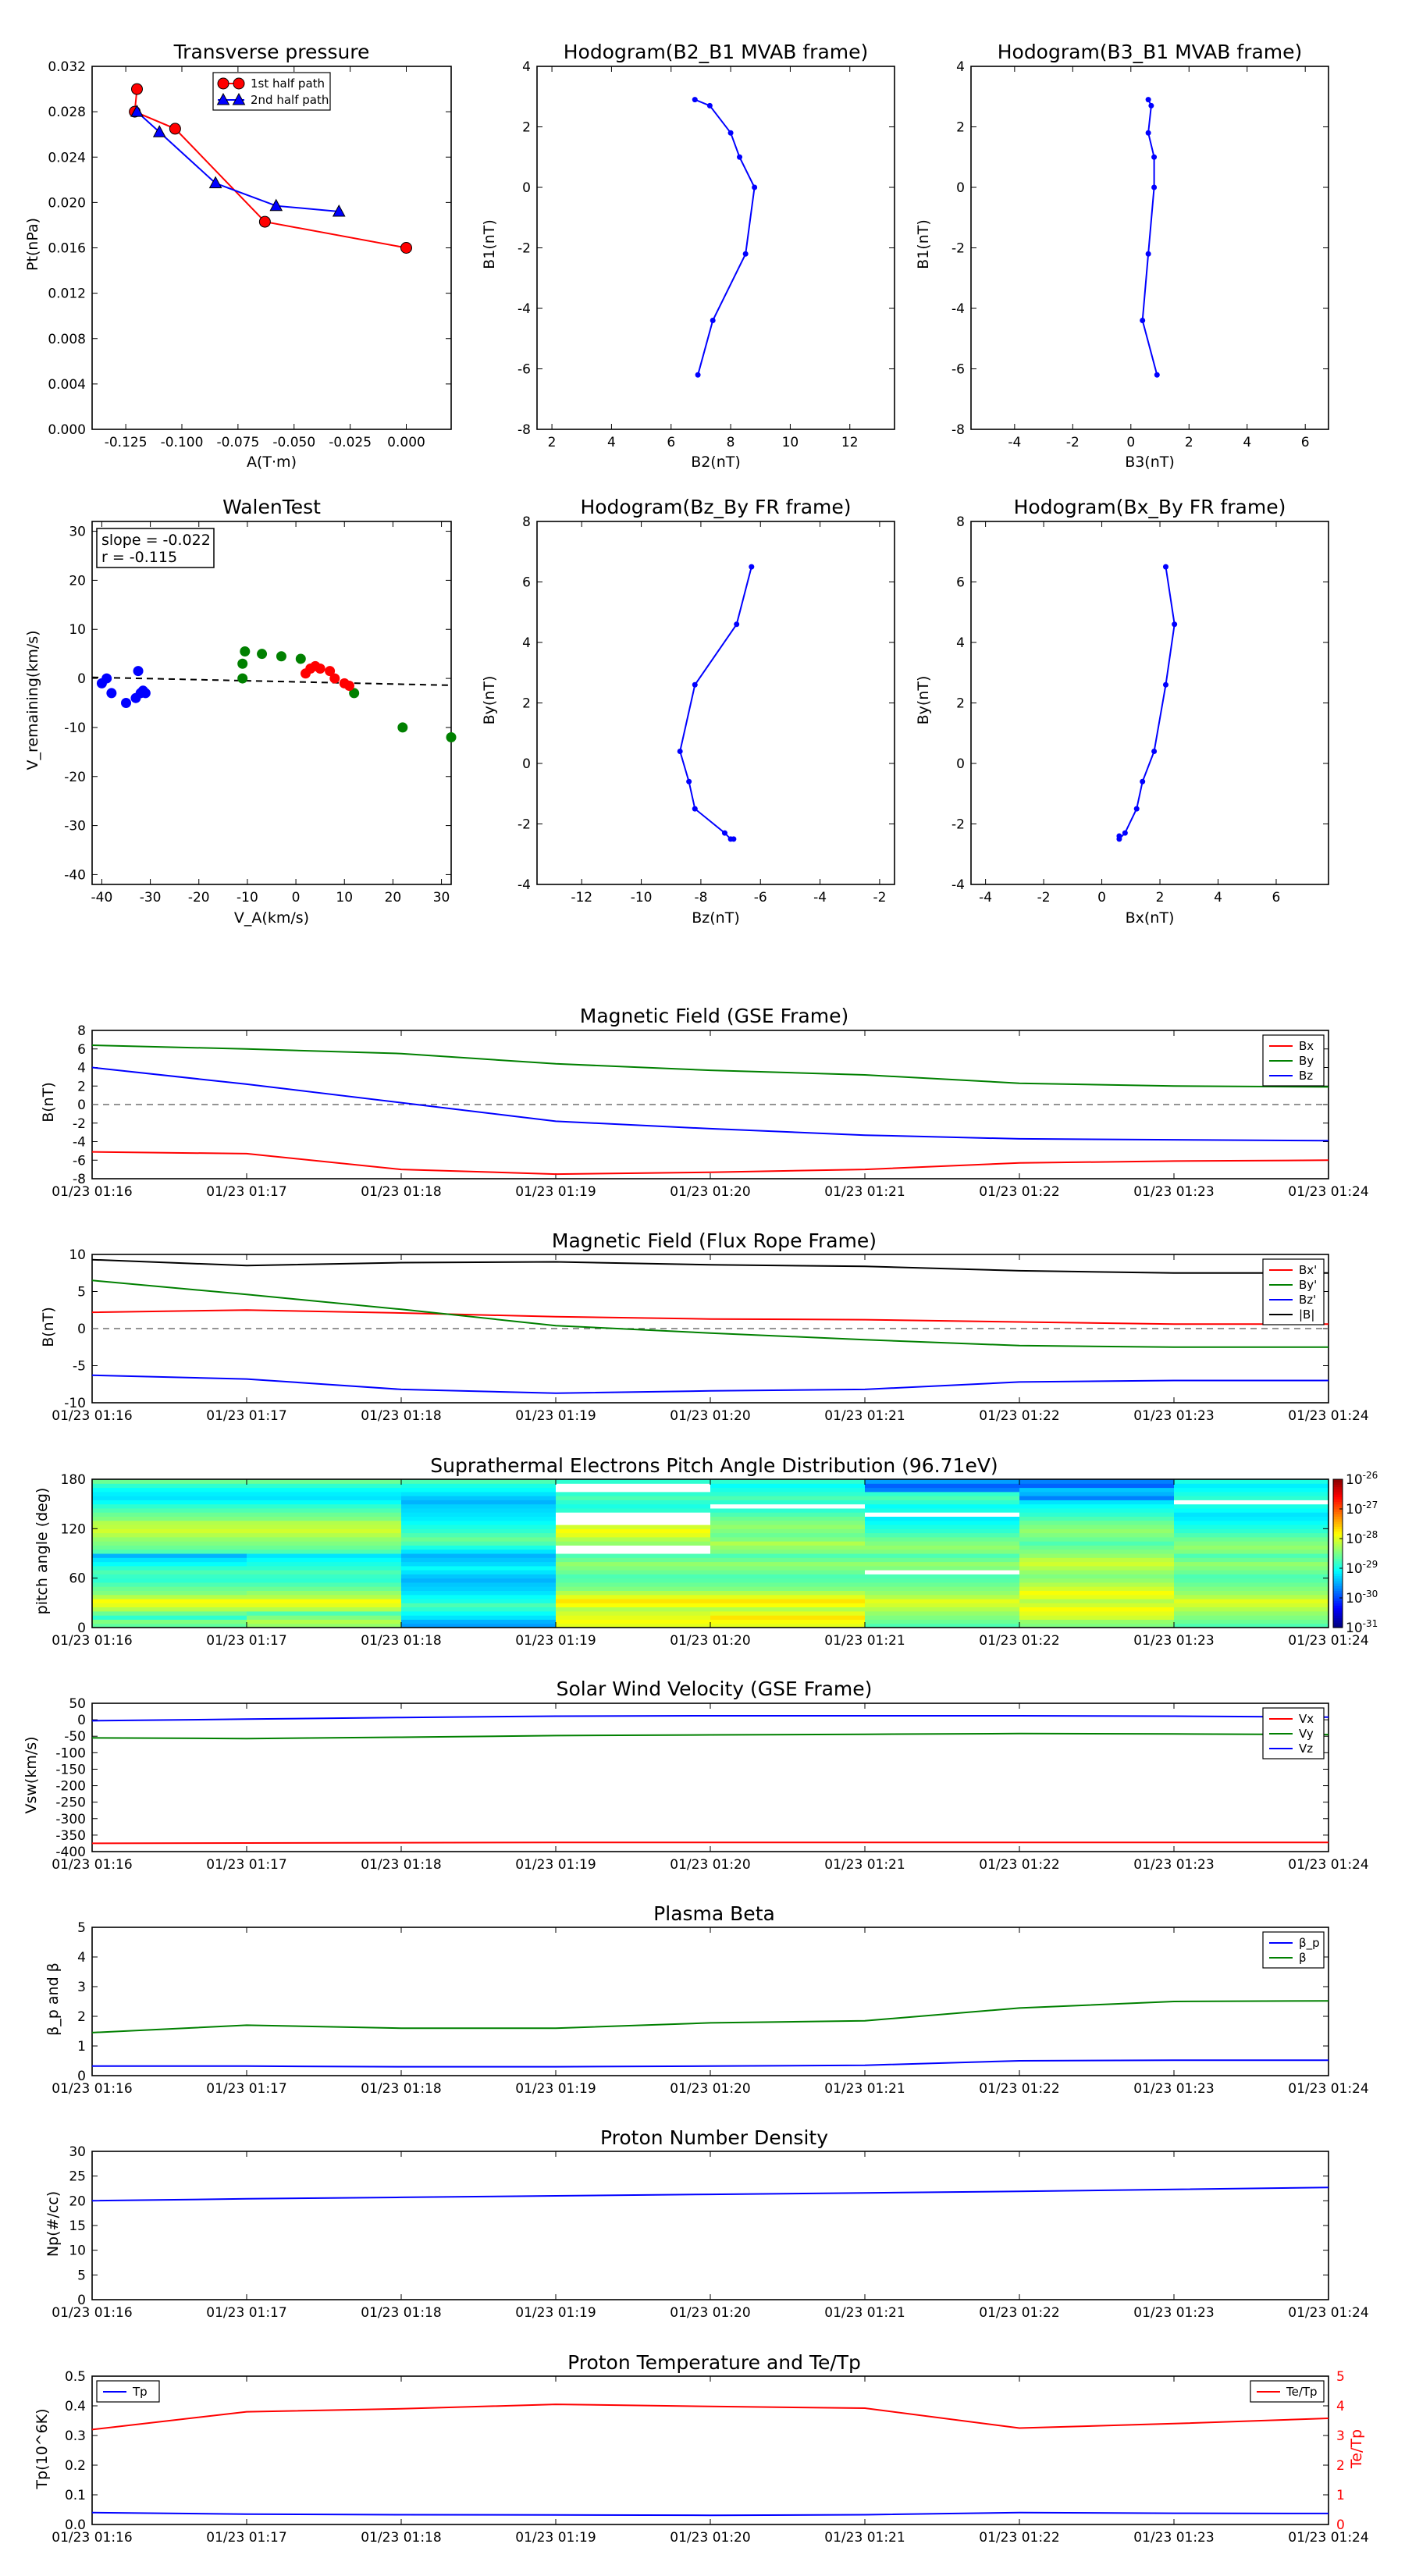  I want to click on title-walen-test: WalenTest, so click(271, 507).